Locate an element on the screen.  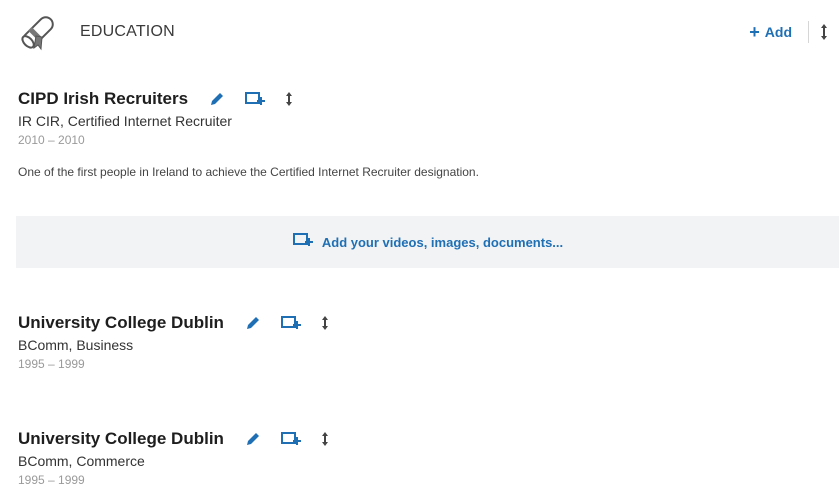
degree: BComm, Business is located at coordinates (76, 345).